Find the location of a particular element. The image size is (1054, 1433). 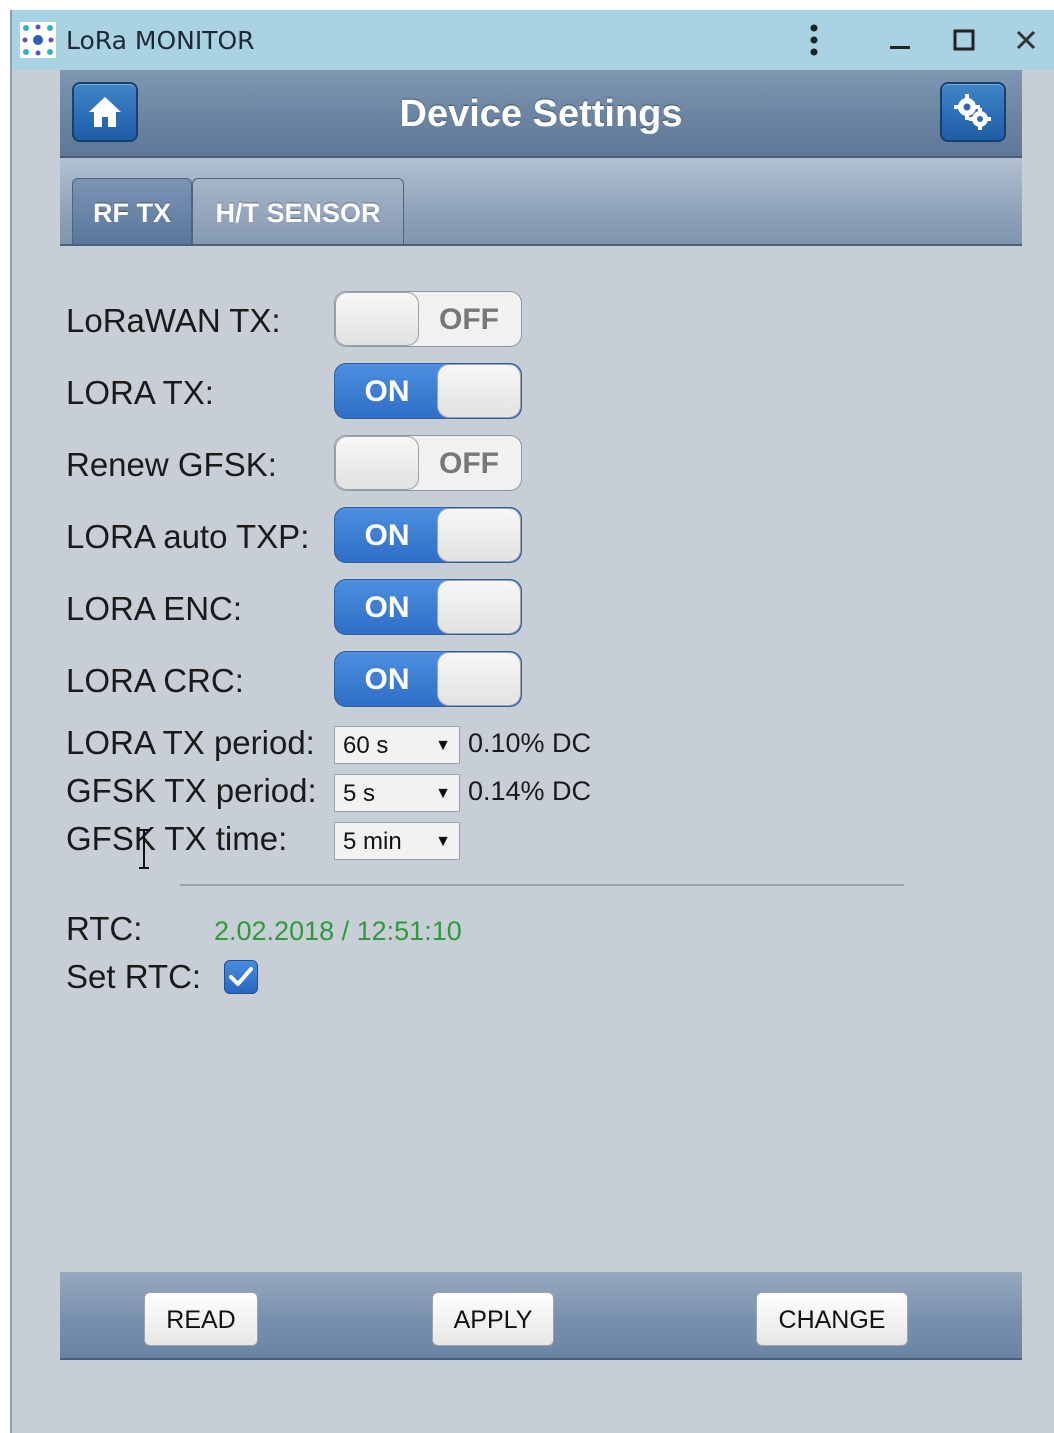

footer-bar: READ APPLY CHANGE is located at coordinates (541, 1316).